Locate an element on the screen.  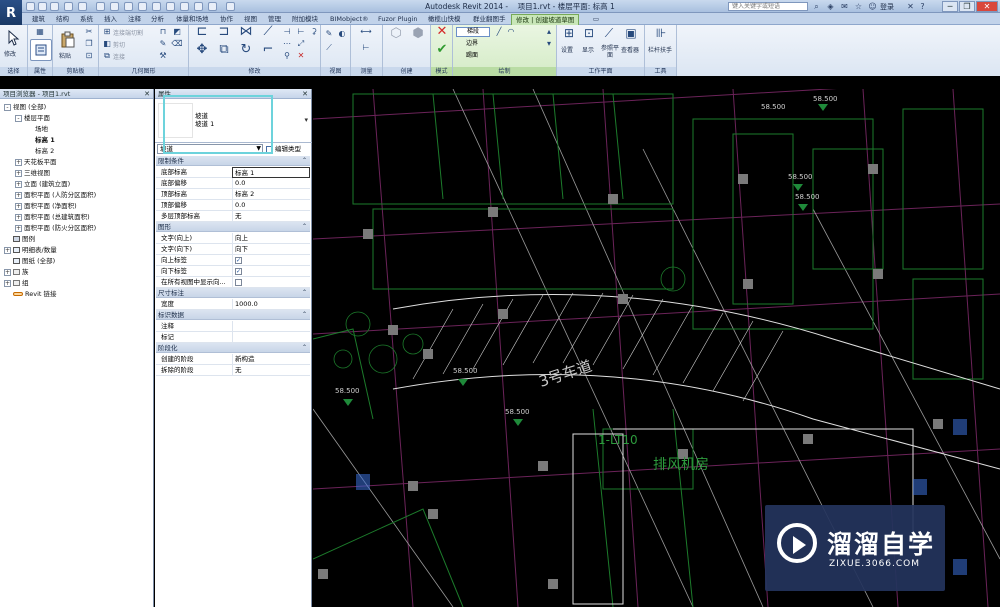
checkbox-checked: ✓ is located at coordinates (238, 260).